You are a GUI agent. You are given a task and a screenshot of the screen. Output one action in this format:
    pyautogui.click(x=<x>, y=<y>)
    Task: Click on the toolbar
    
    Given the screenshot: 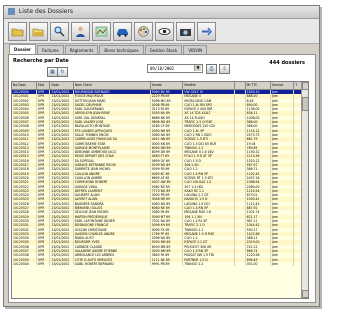 What is the action you would take?
    pyautogui.click(x=161, y=31)
    